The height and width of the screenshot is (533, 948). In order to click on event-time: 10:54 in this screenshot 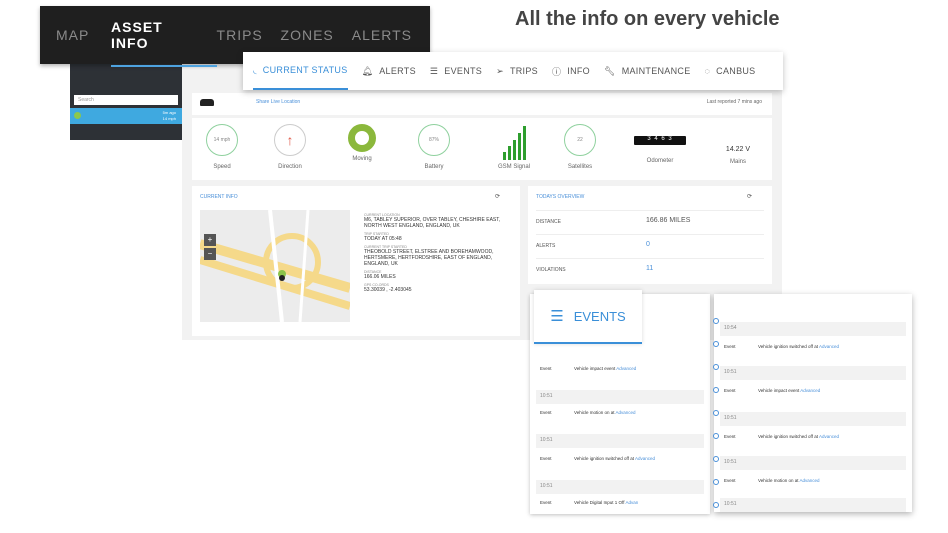, I will do `click(813, 329)`.